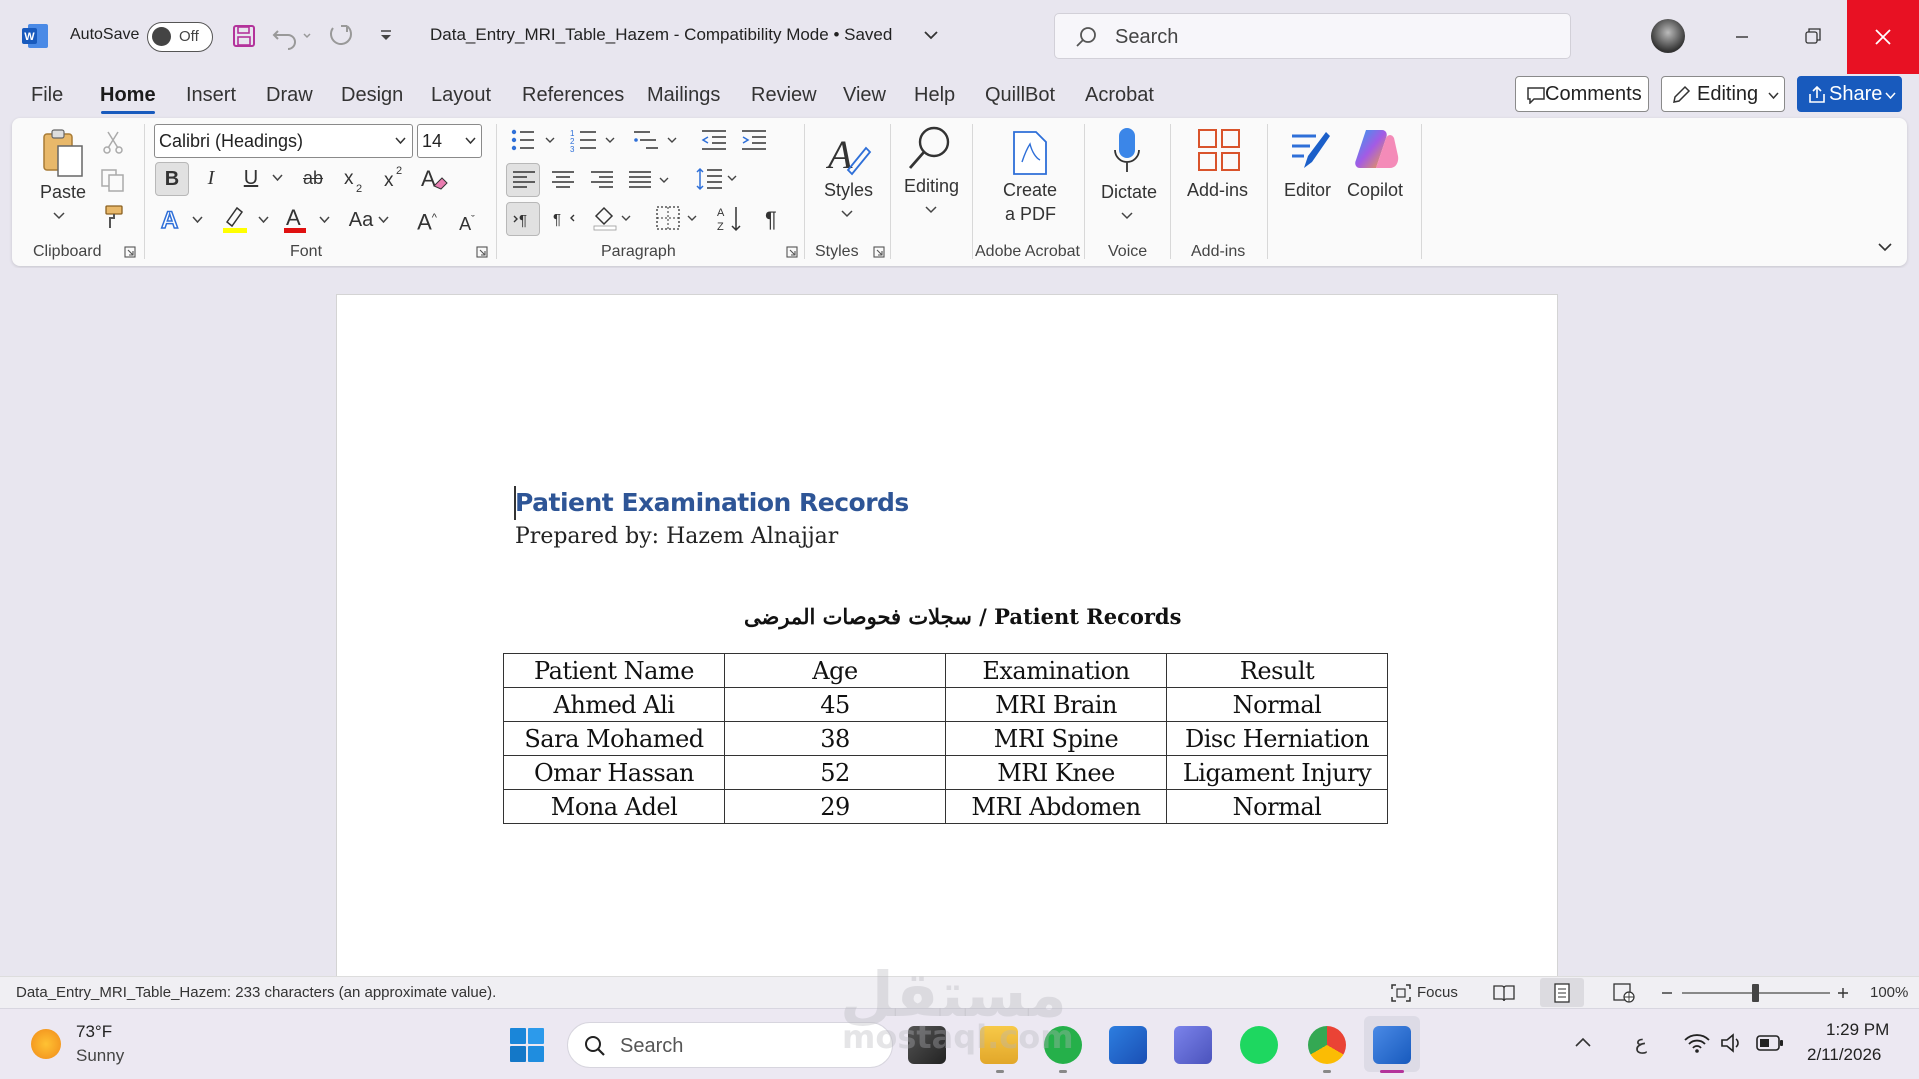 This screenshot has width=1919, height=1079. I want to click on restore-button, so click(1812, 37).